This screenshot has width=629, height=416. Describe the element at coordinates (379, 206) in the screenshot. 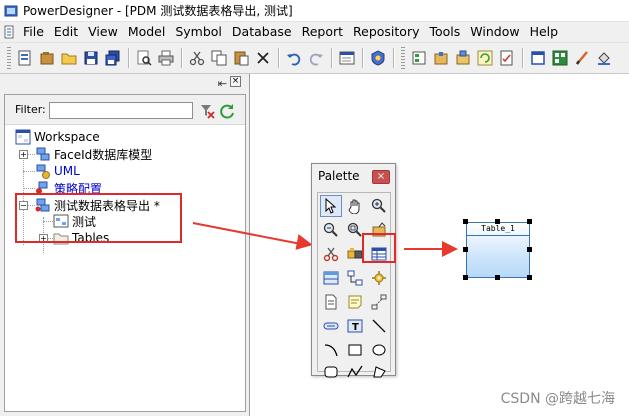

I see `zoom-in-icon` at that location.